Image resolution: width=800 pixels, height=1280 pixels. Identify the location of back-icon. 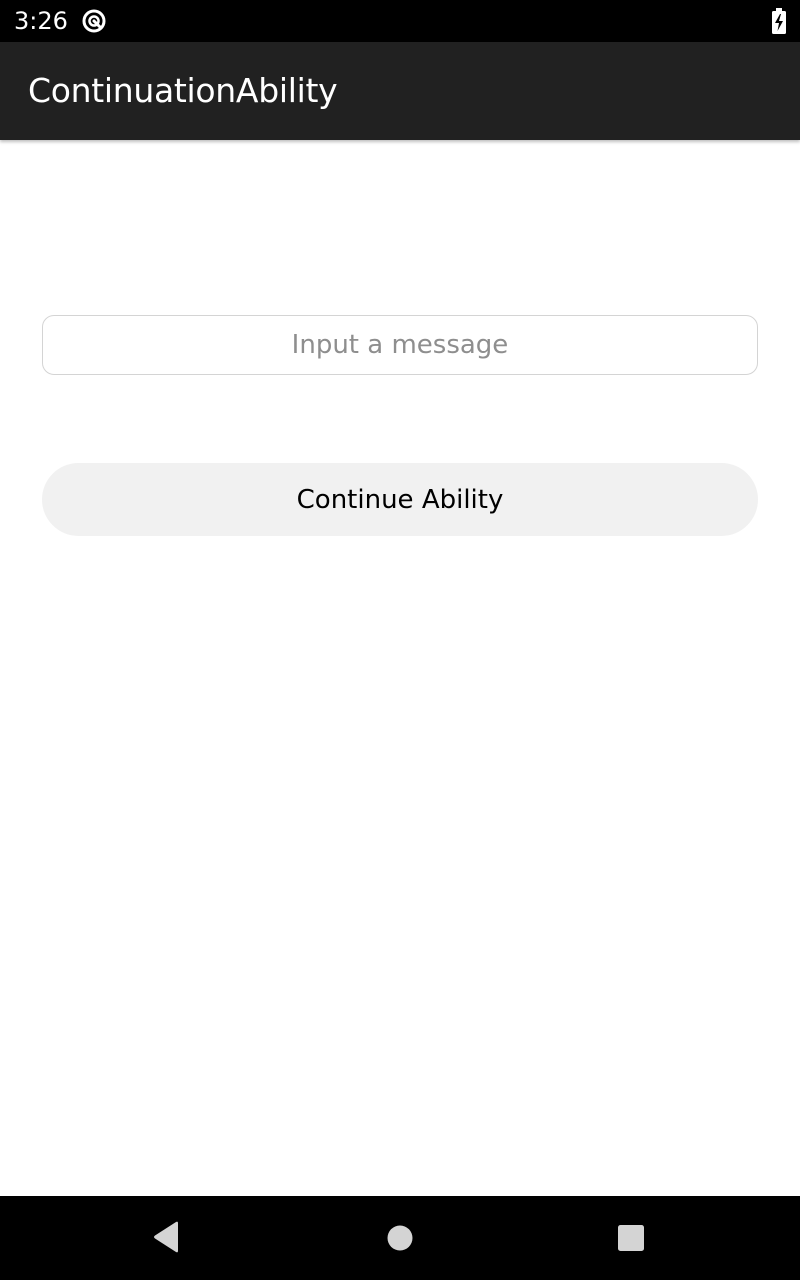
(166, 1237).